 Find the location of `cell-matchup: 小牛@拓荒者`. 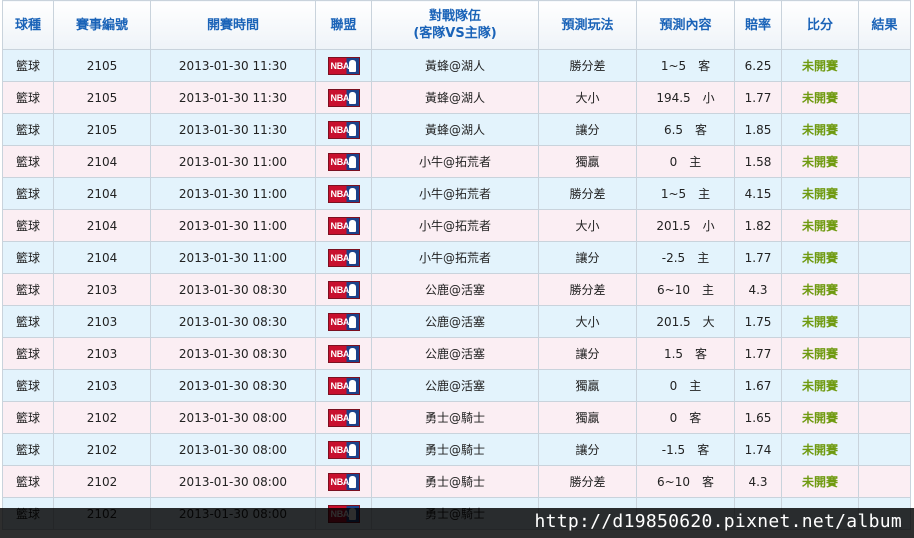

cell-matchup: 小牛@拓荒者 is located at coordinates (455, 225).